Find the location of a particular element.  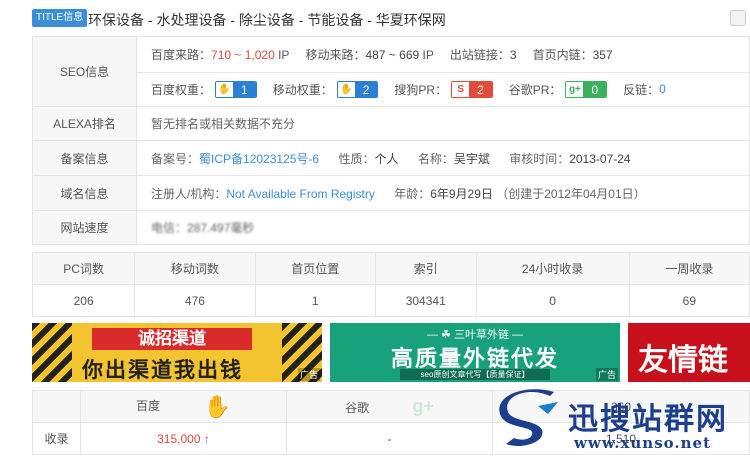

stats-header: PC词数 is located at coordinates (83, 268).